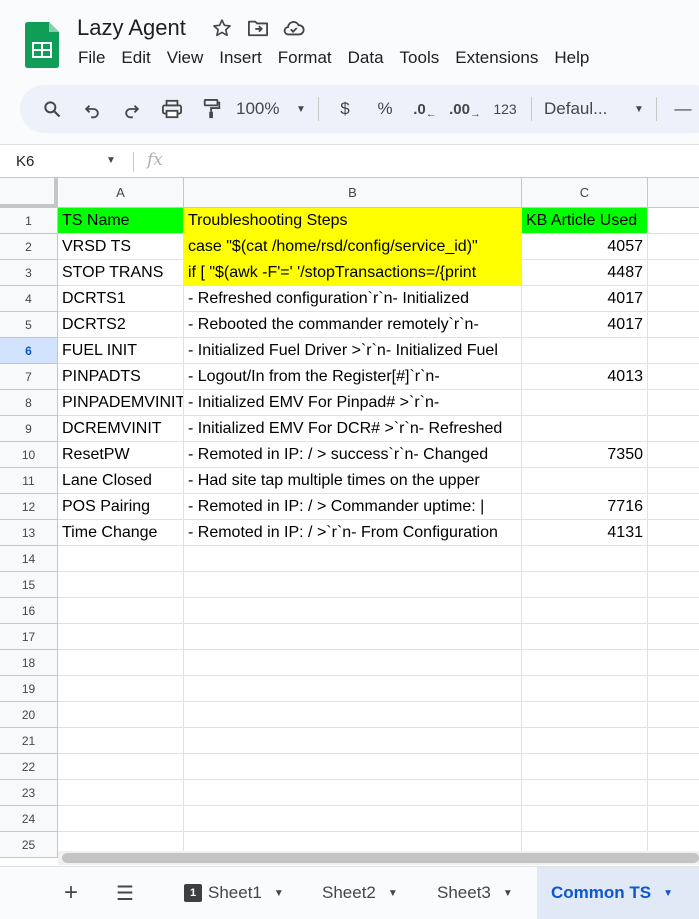  I want to click on cell-a11: Lane Closed, so click(121, 481).